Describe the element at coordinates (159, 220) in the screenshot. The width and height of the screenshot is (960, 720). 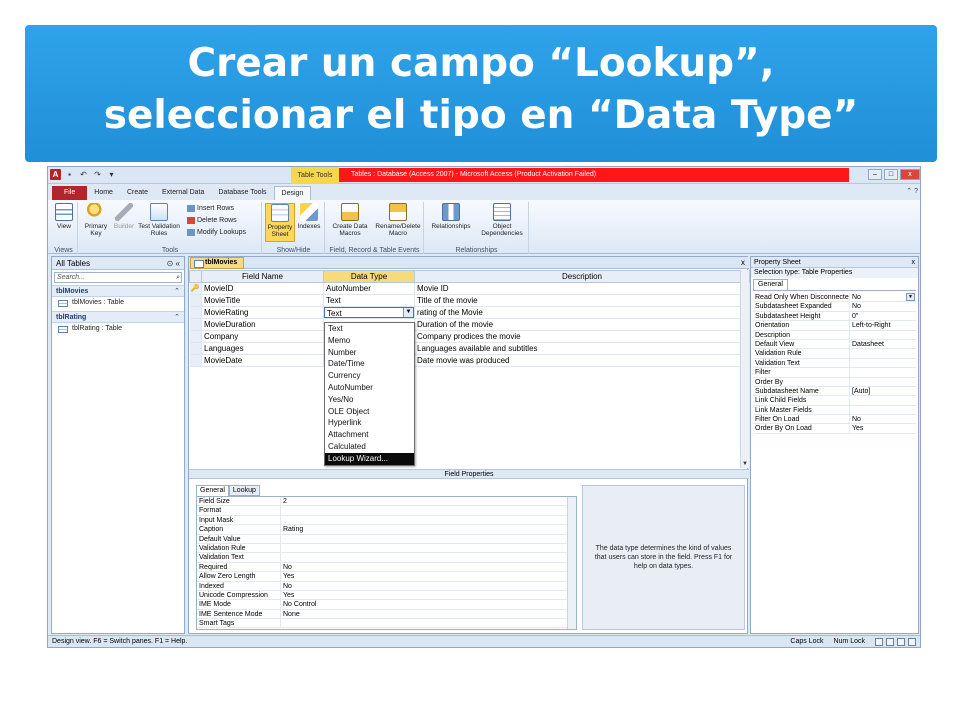
I see `test-validation-rules-button: Test Validation Rules` at that location.